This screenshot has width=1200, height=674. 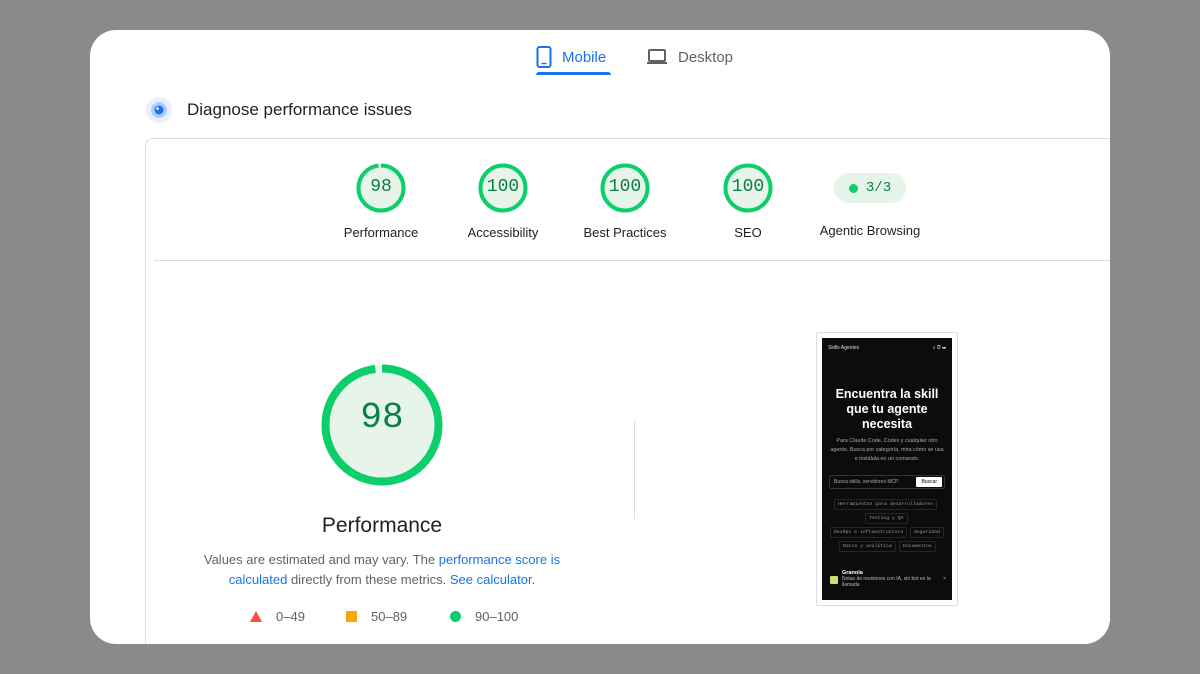 I want to click on preview-search: Busca skills, servidores MCP Buscar, so click(x=887, y=482).